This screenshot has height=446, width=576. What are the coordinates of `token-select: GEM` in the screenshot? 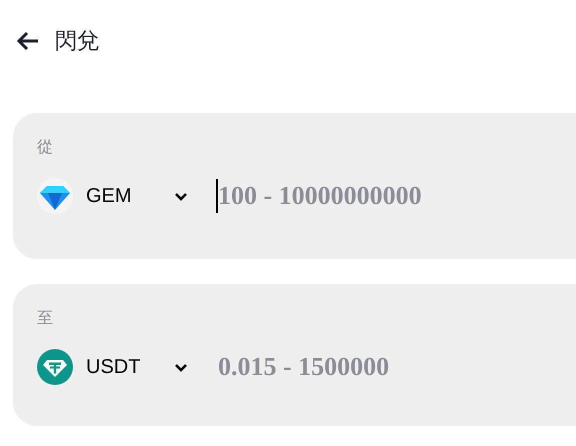 It's located at (127, 196).